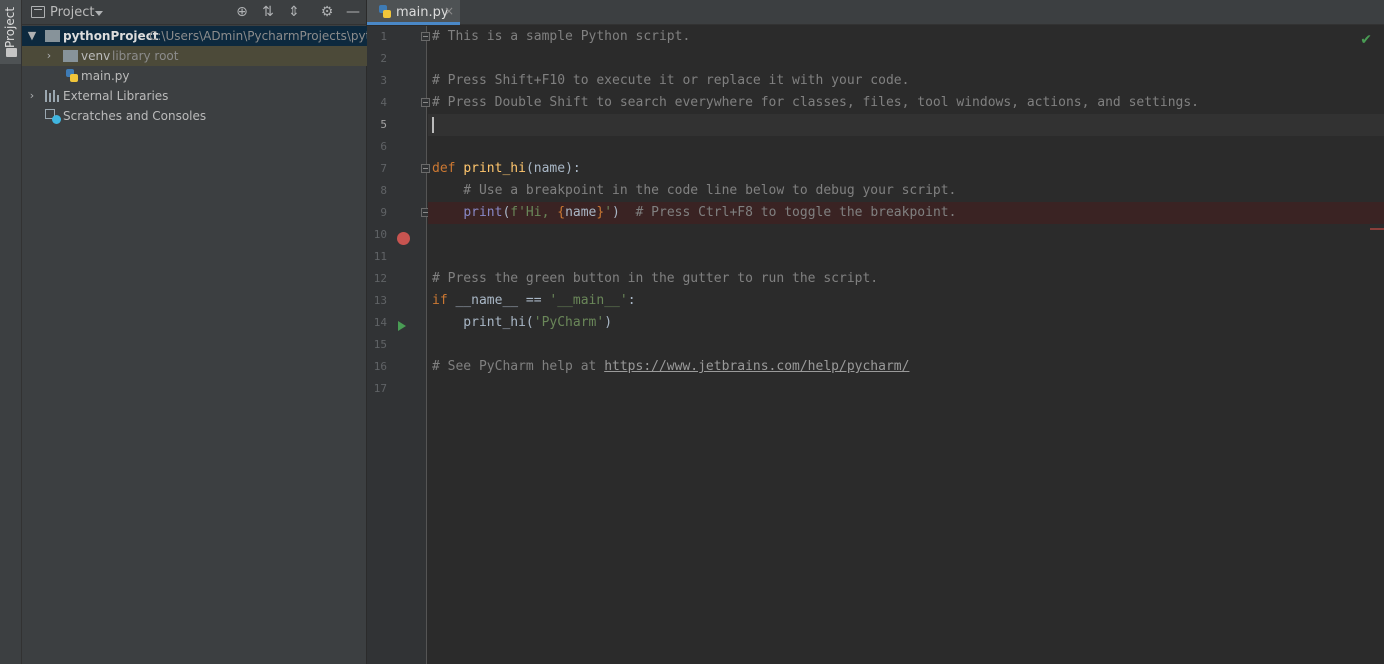  What do you see at coordinates (294, 12) in the screenshot?
I see `collapse-all-icon: ⇕` at bounding box center [294, 12].